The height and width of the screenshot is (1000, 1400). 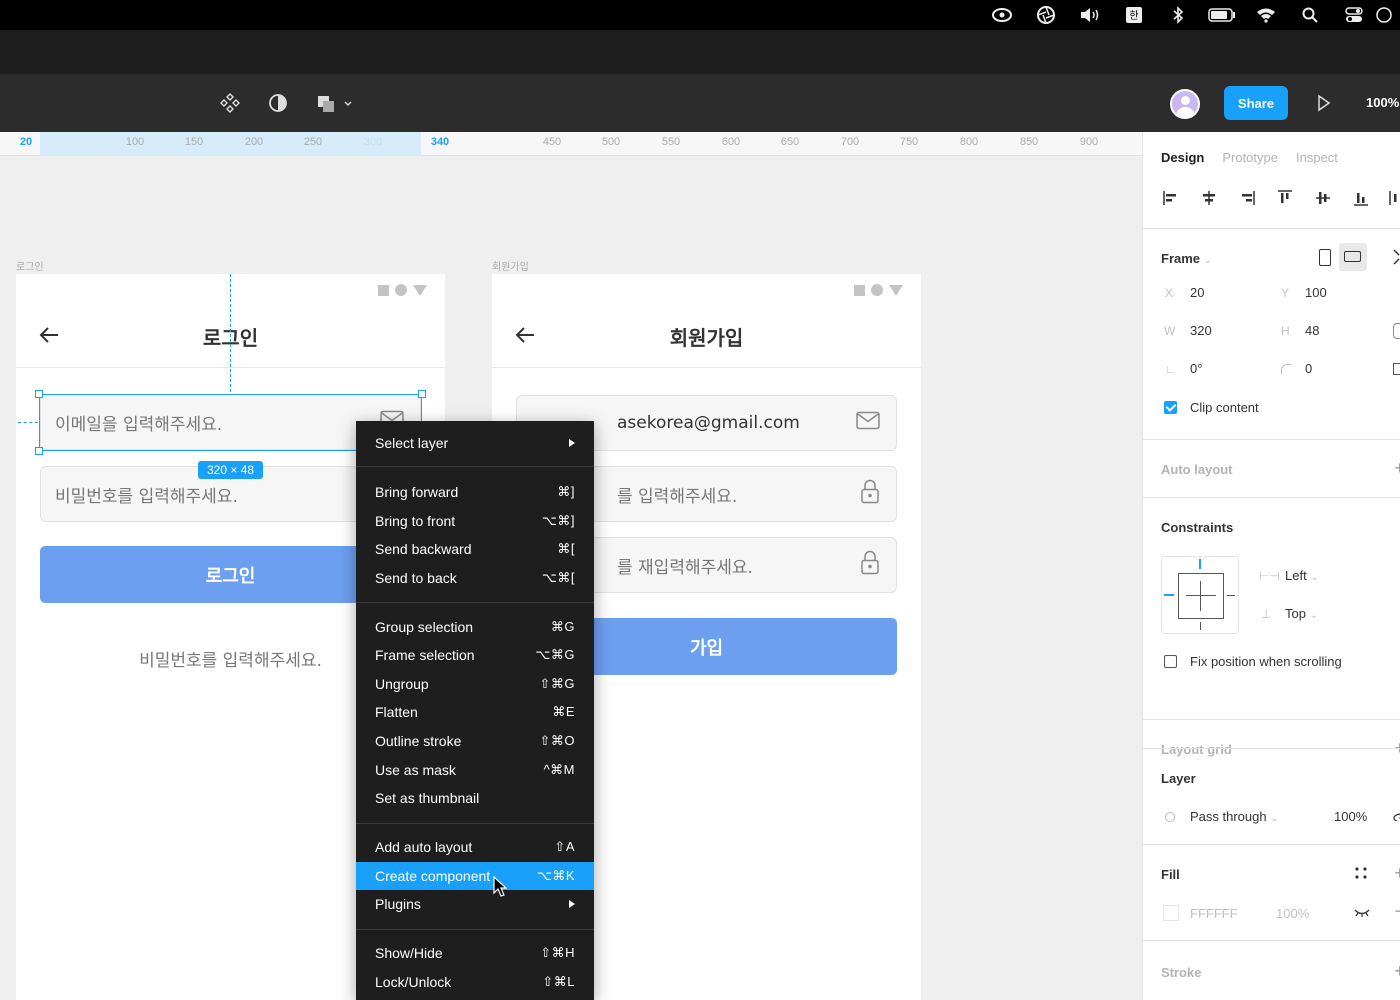 What do you see at coordinates (1256, 103) in the screenshot?
I see `share-button: Share` at bounding box center [1256, 103].